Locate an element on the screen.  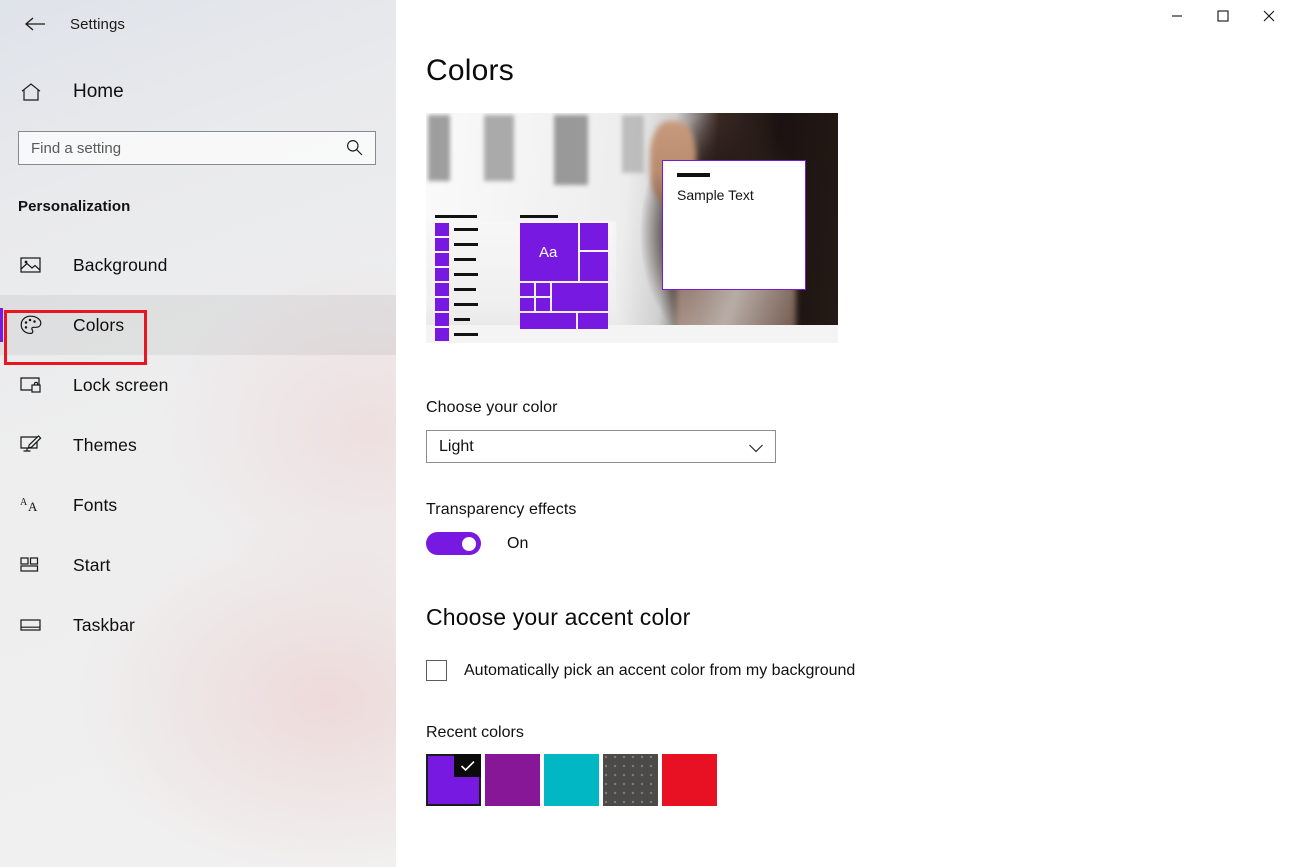
sidebar-item-label: Themes is located at coordinates (105, 444).